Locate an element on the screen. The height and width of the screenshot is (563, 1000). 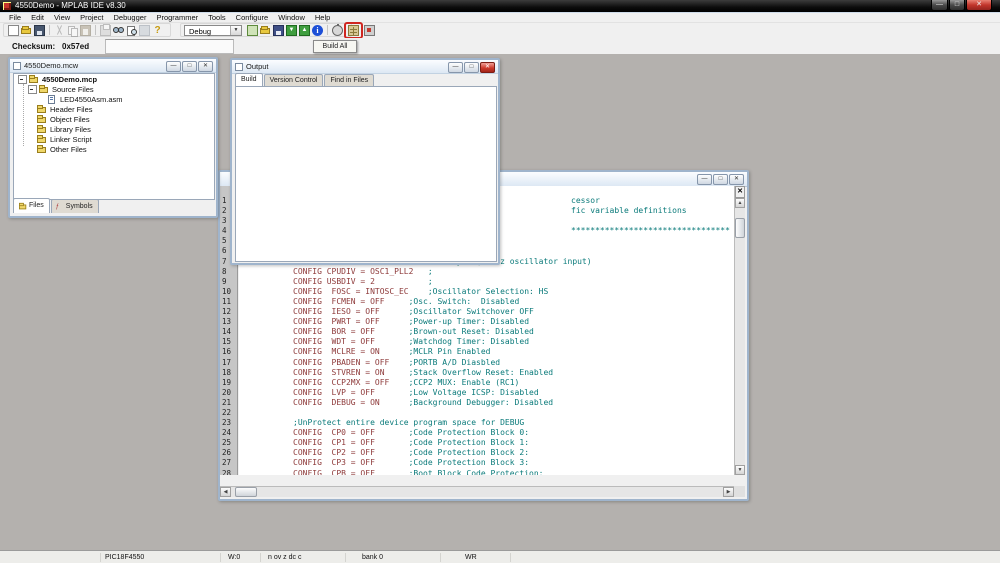
bookmark-icon is located at coordinates (144, 30).